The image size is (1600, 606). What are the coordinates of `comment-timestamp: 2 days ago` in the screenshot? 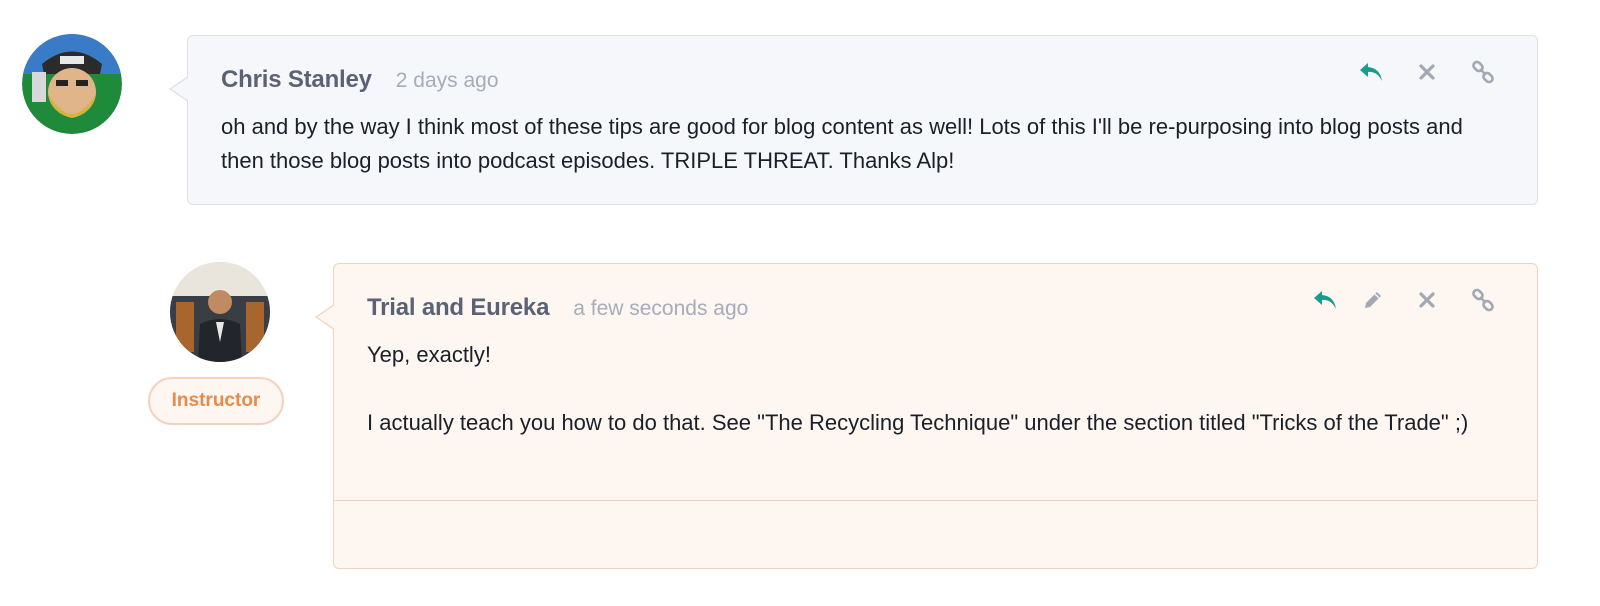 It's located at (447, 81).